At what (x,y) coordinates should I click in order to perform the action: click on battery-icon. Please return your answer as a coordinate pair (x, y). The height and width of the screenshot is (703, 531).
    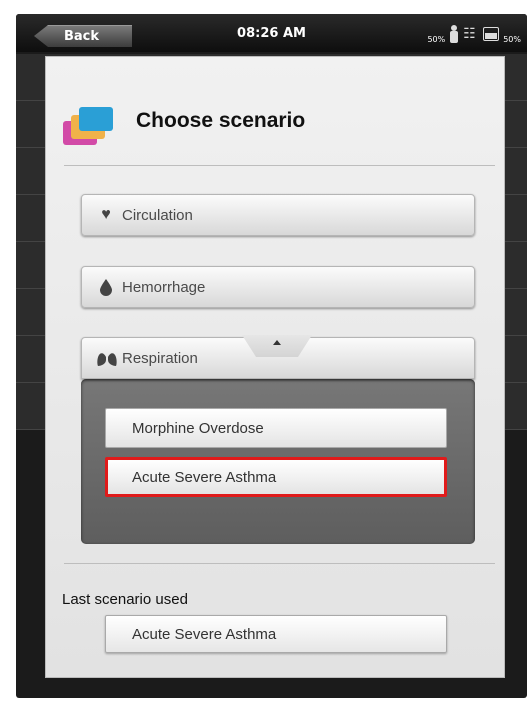
    Looking at the image, I should click on (491, 34).